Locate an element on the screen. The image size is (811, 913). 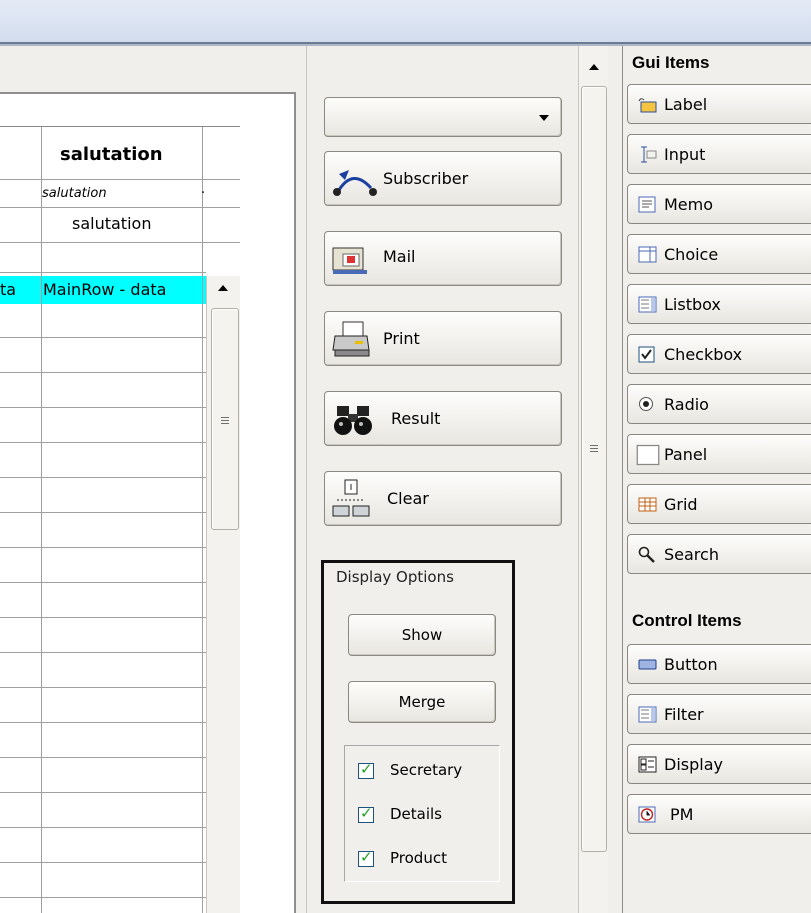
palette-choice-button: Choice is located at coordinates (719, 254).